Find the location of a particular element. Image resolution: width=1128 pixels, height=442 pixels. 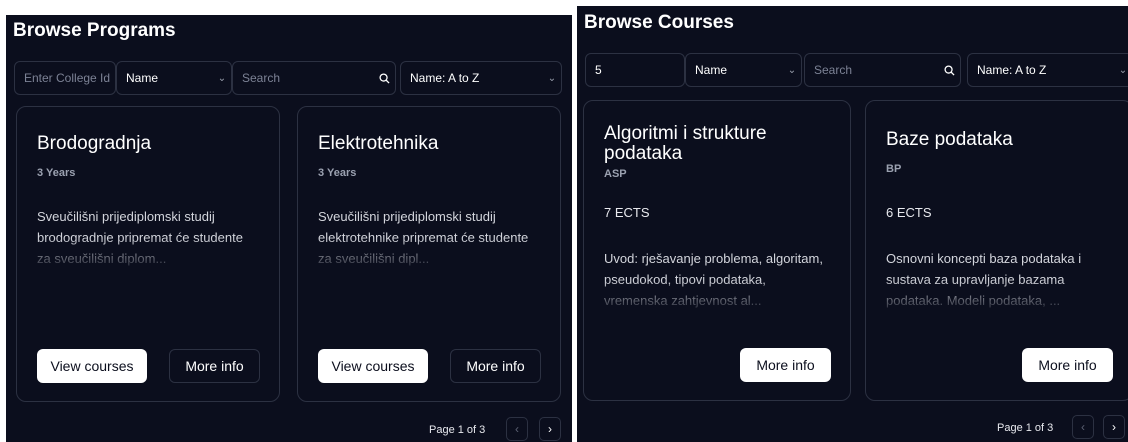

program-id-input: 5 is located at coordinates (635, 70).